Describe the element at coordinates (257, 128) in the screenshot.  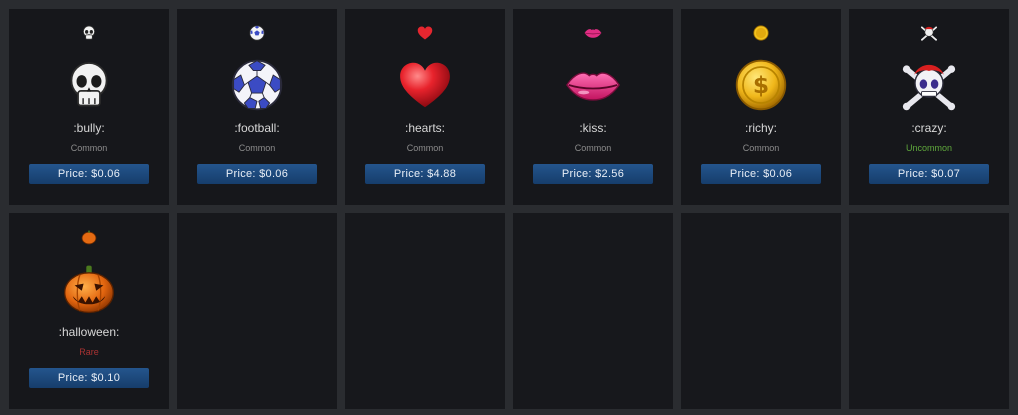
I see `item-name: :football:` at that location.